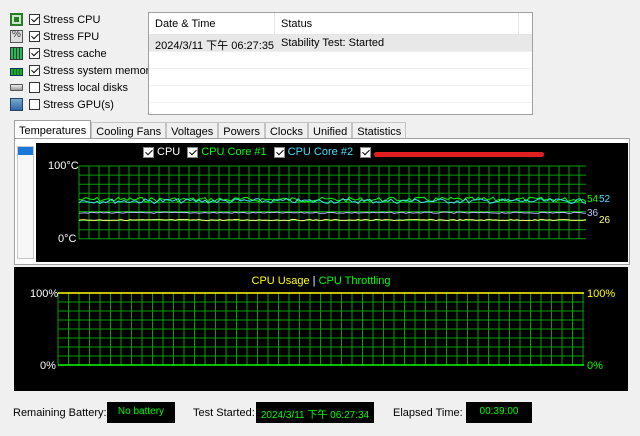  I want to click on fpu-icon, so click(16, 36).